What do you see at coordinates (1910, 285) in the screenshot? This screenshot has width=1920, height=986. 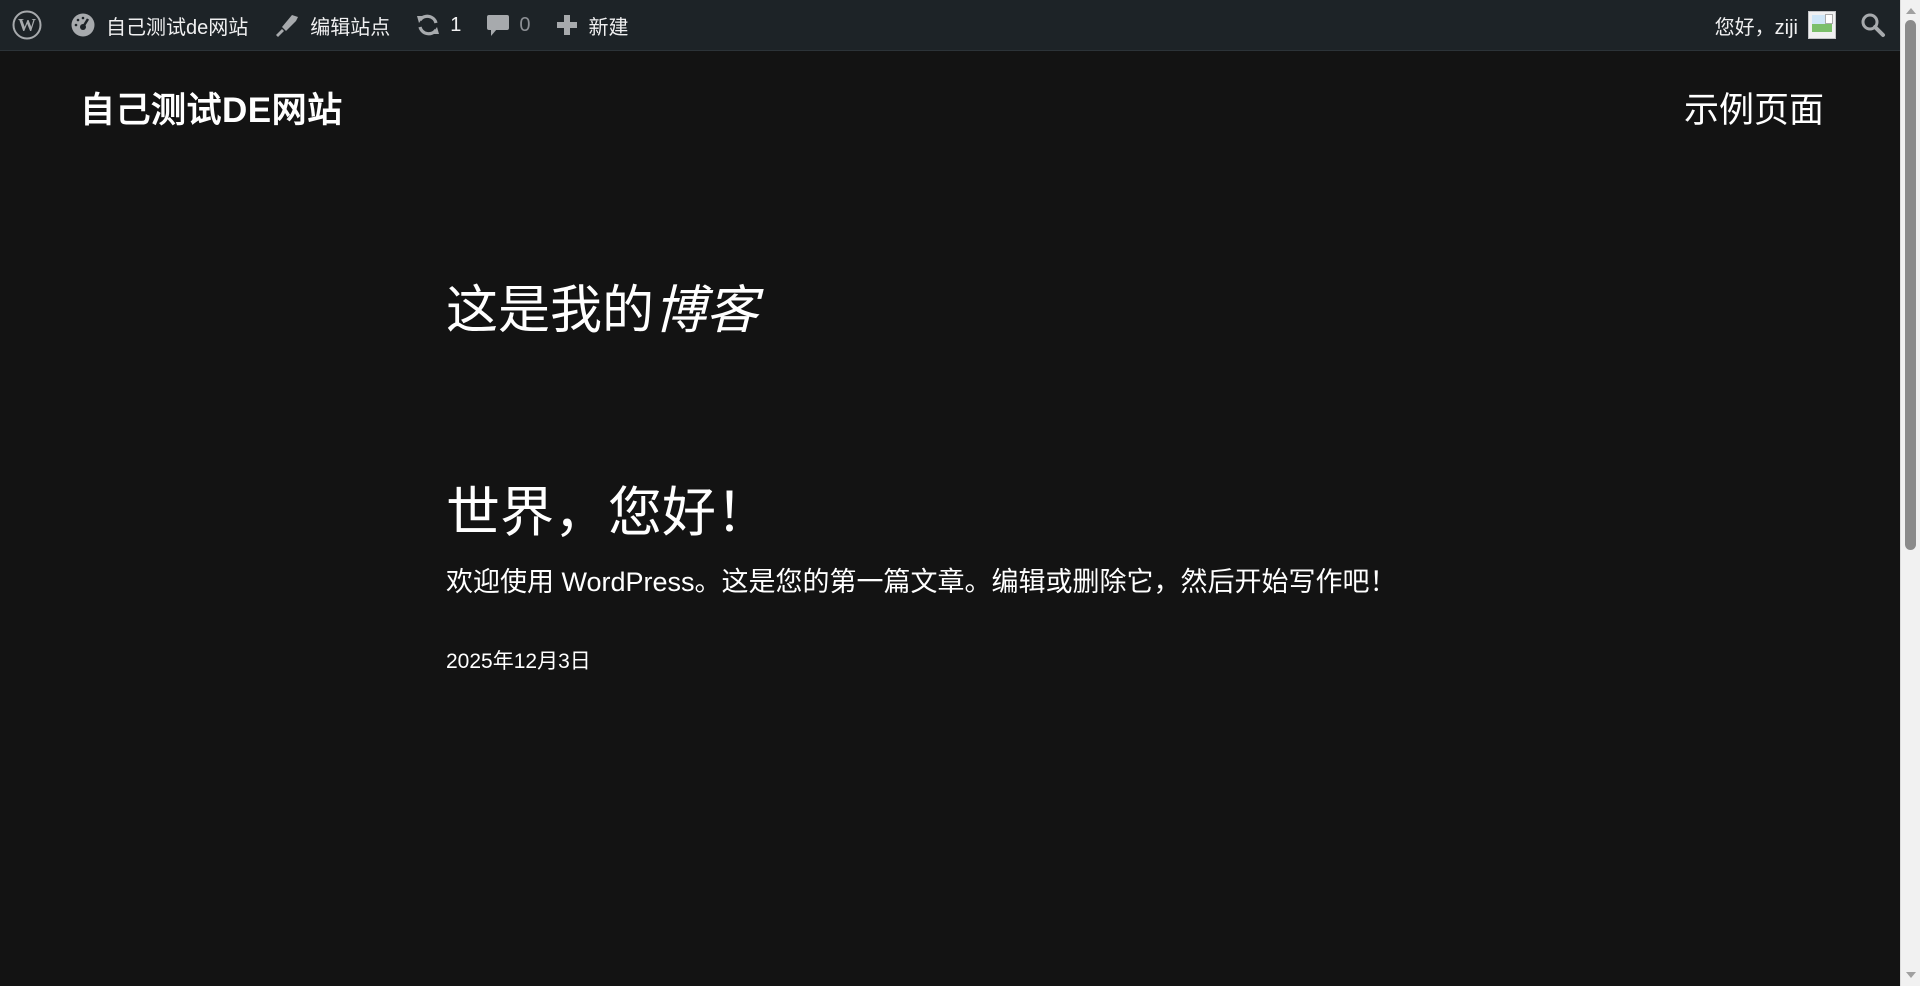 I see `scroll-thumb` at bounding box center [1910, 285].